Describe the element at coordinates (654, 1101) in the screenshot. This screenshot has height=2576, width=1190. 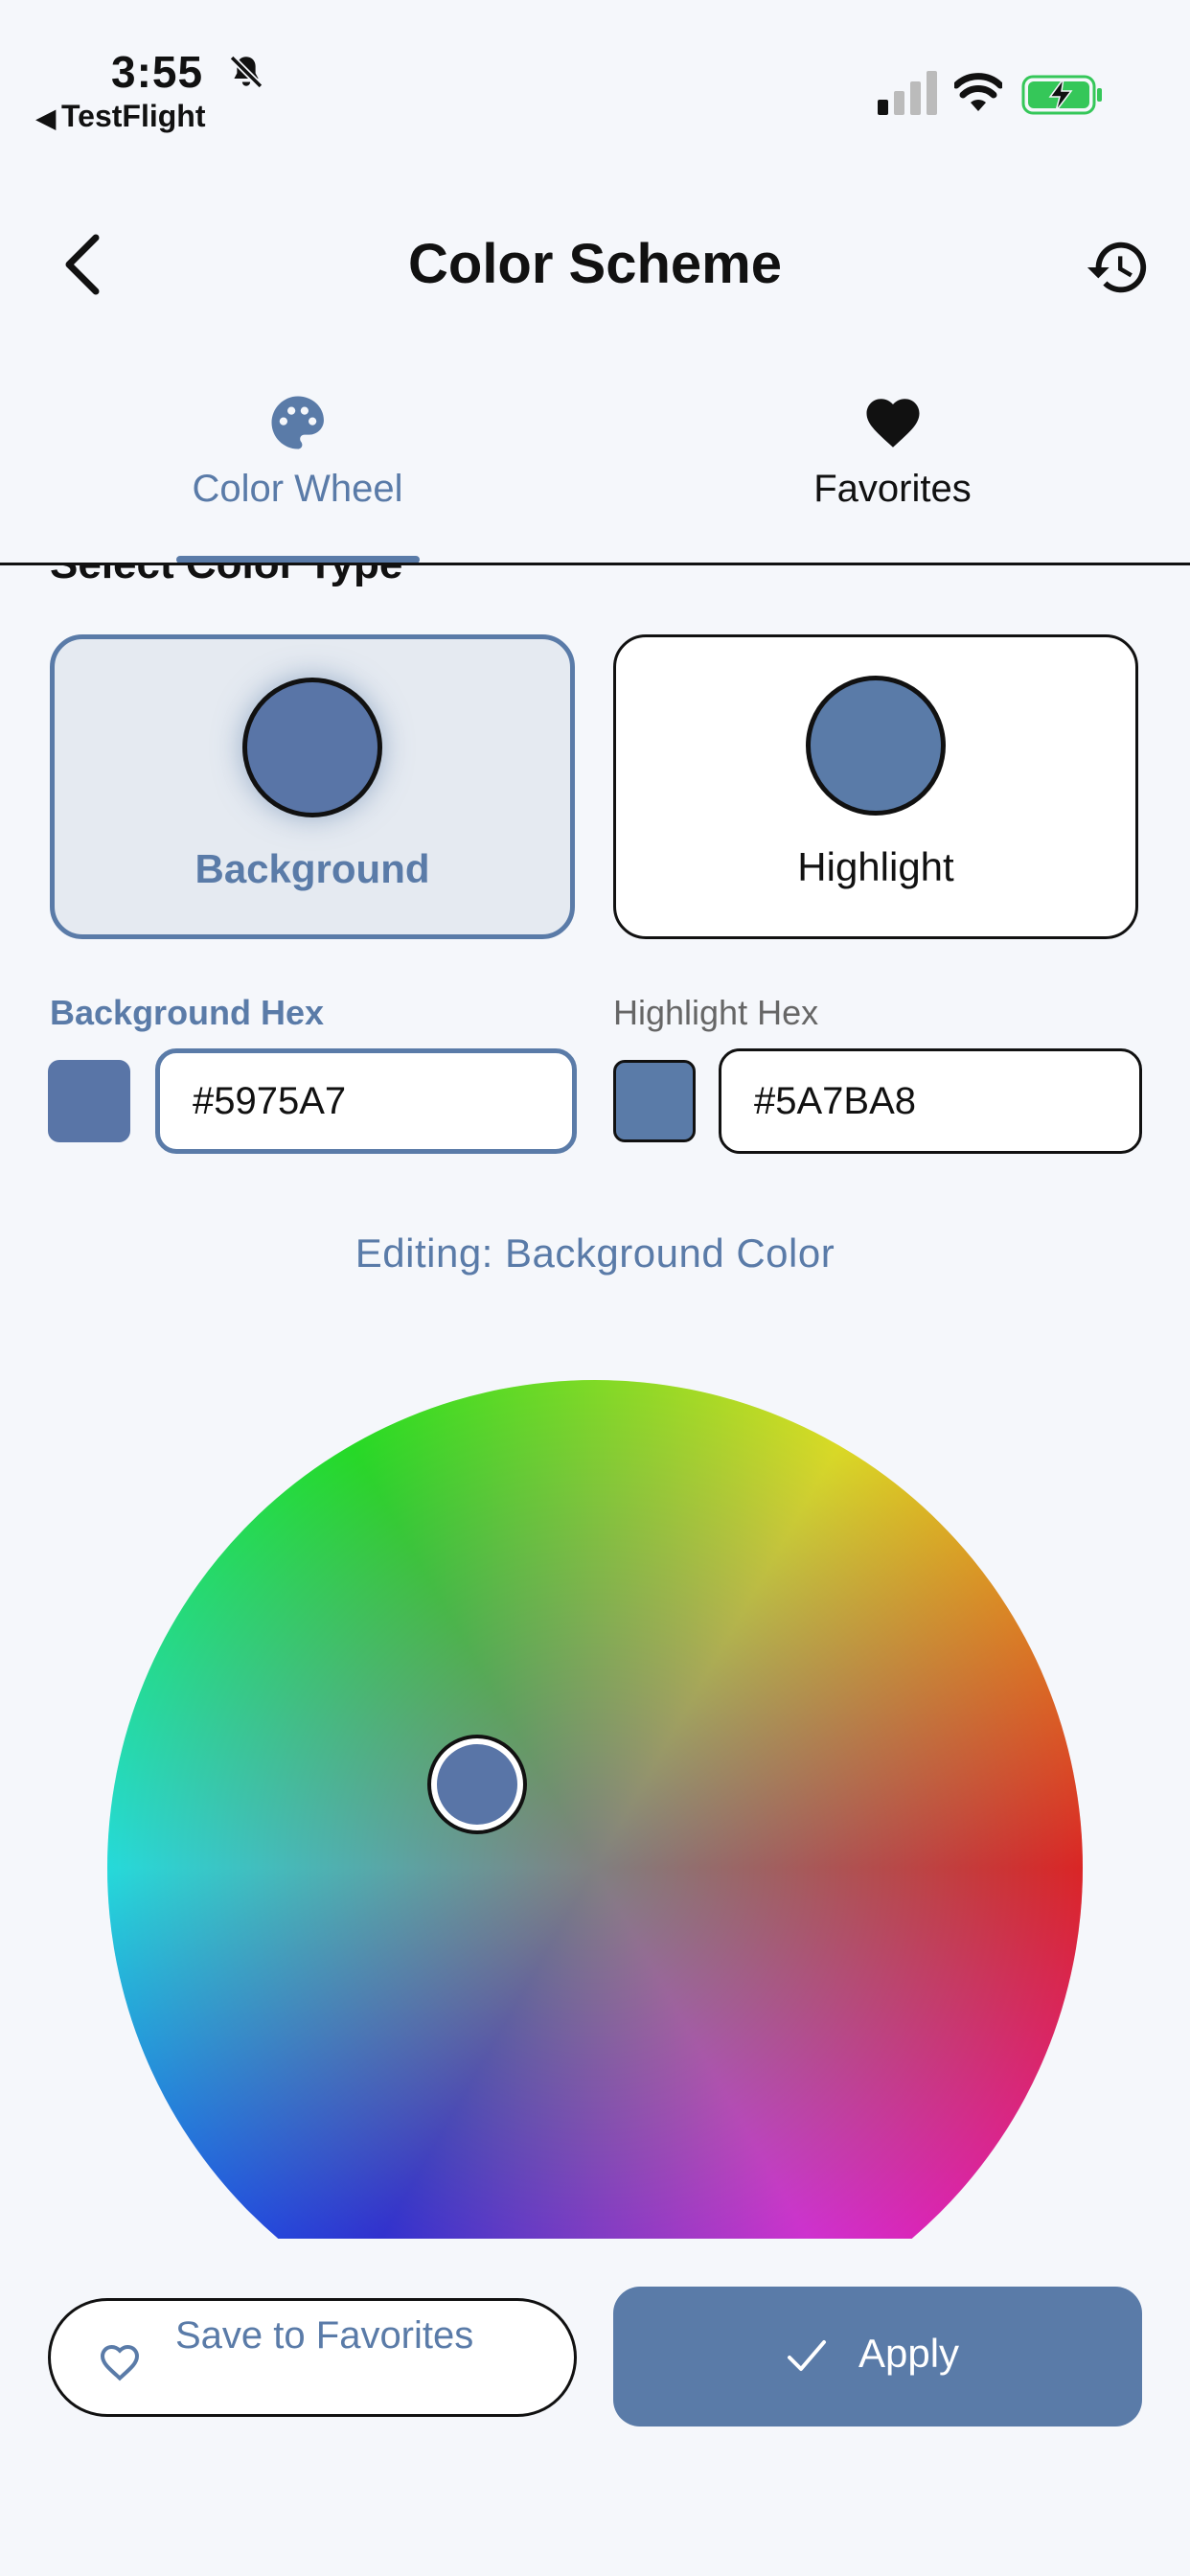
I see `highlight-hex-swatch` at that location.